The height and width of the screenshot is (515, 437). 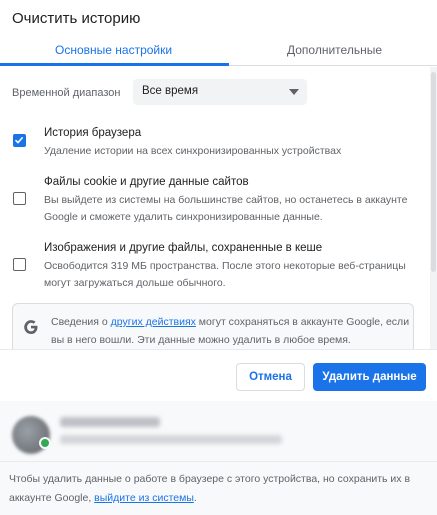 What do you see at coordinates (294, 92) in the screenshot?
I see `dropdown-arrow-icon` at bounding box center [294, 92].